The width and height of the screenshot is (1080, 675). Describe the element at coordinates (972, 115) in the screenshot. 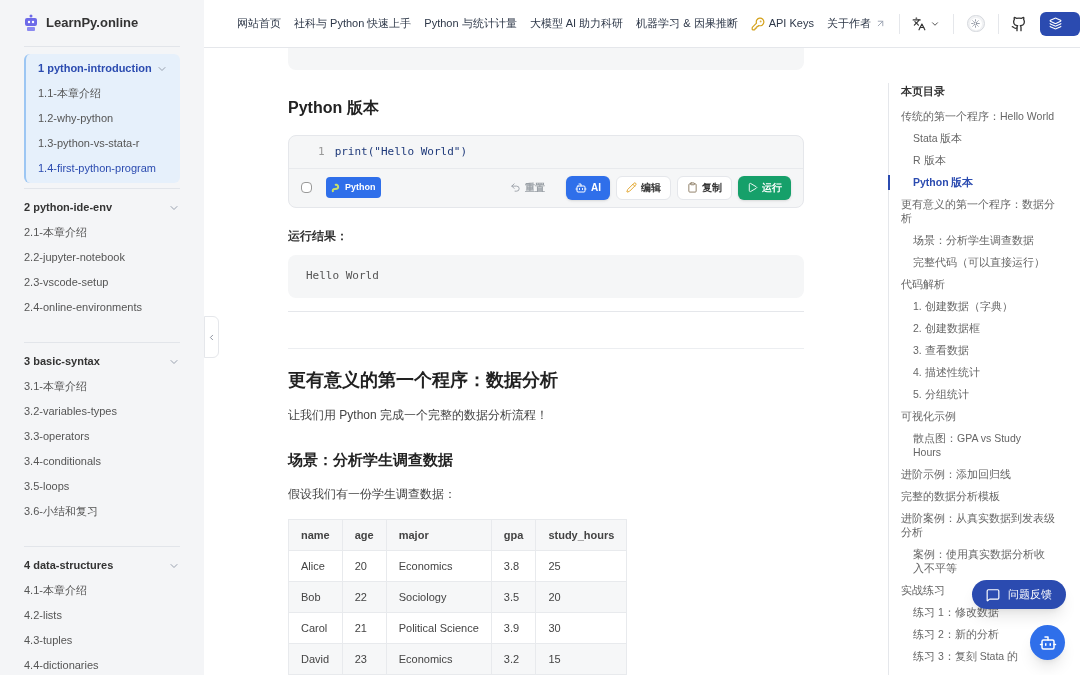

I see `toc-link: 传统的第一个程序：Hello World` at that location.